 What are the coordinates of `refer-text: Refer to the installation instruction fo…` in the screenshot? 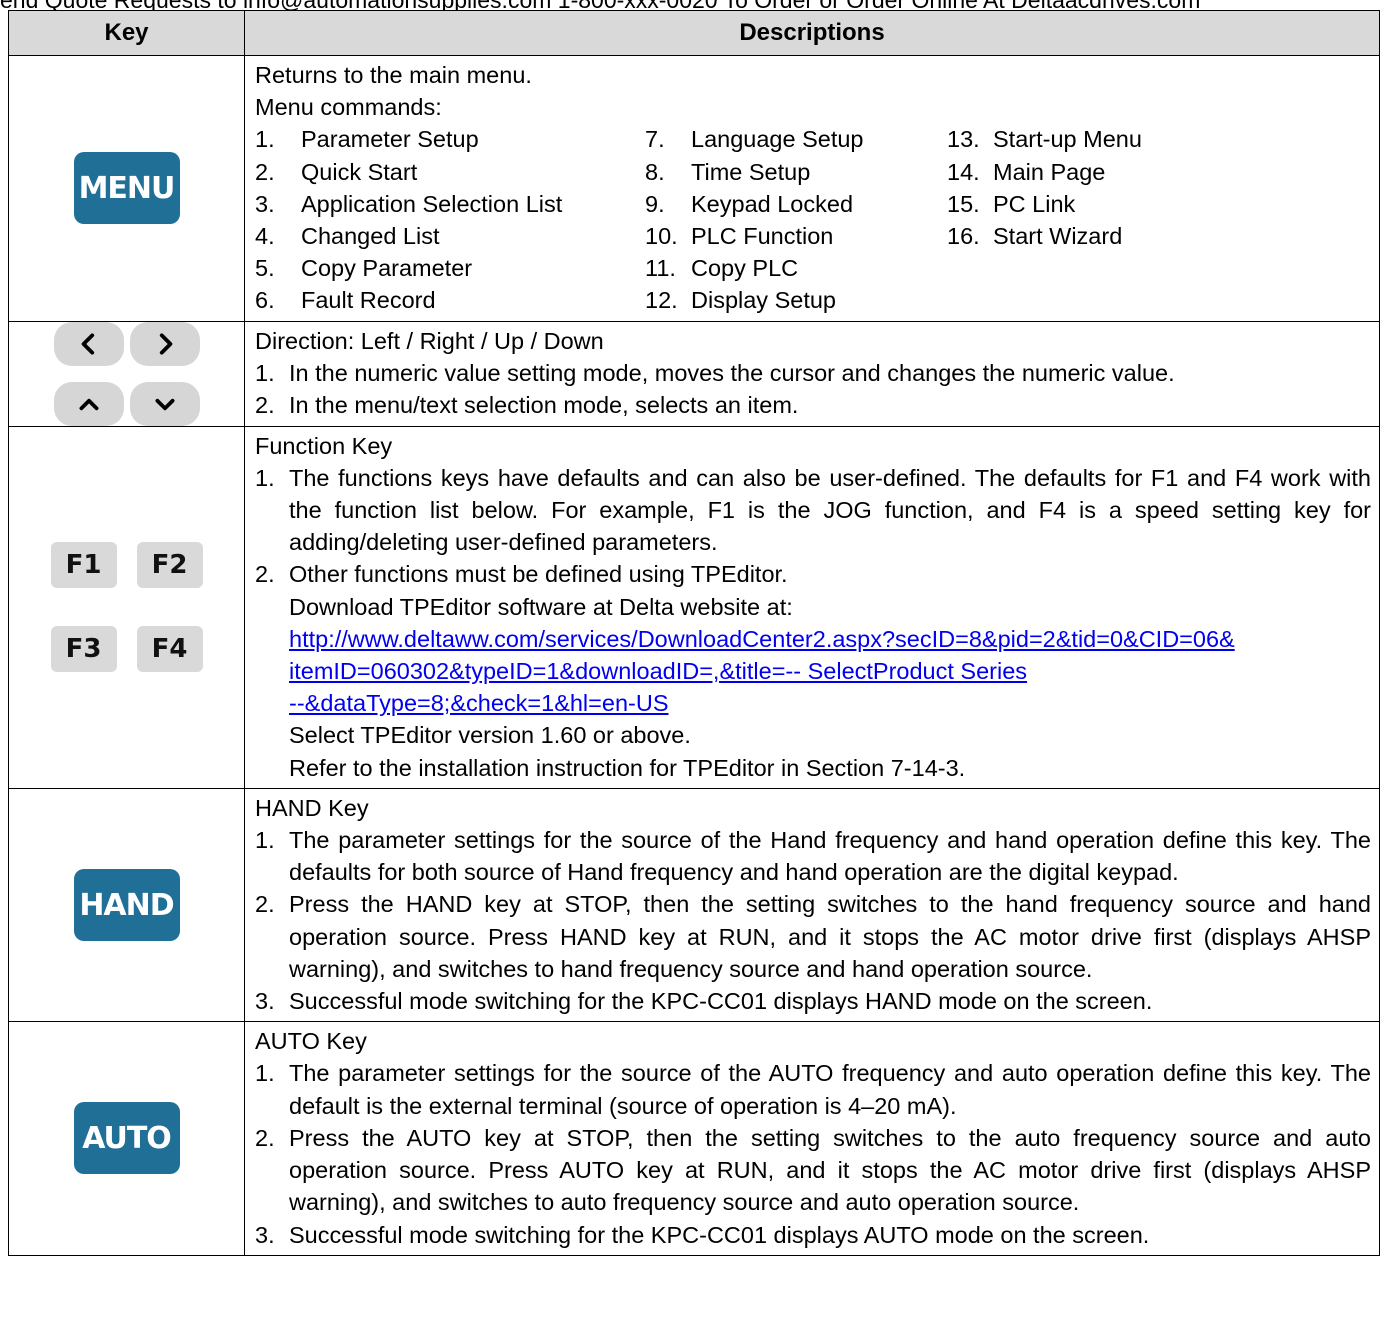 It's located at (627, 767).